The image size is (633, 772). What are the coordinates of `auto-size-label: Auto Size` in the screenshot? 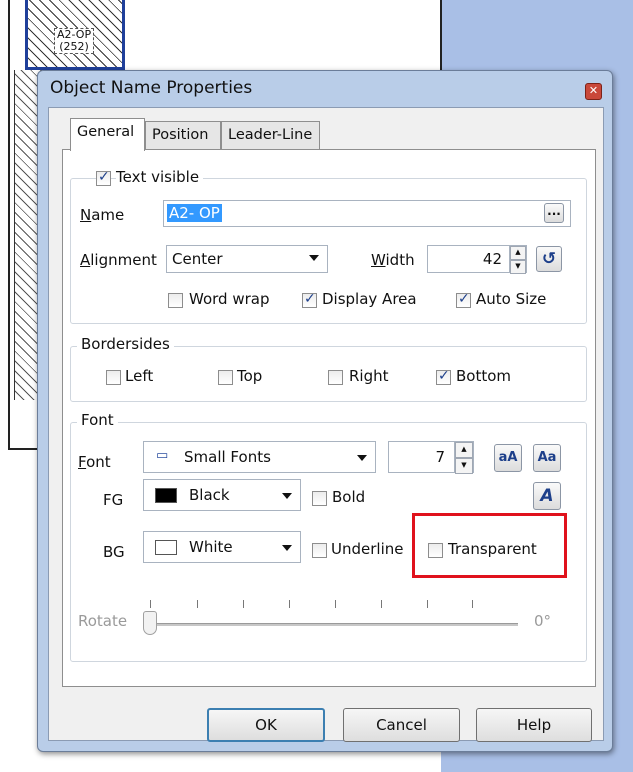 It's located at (511, 299).